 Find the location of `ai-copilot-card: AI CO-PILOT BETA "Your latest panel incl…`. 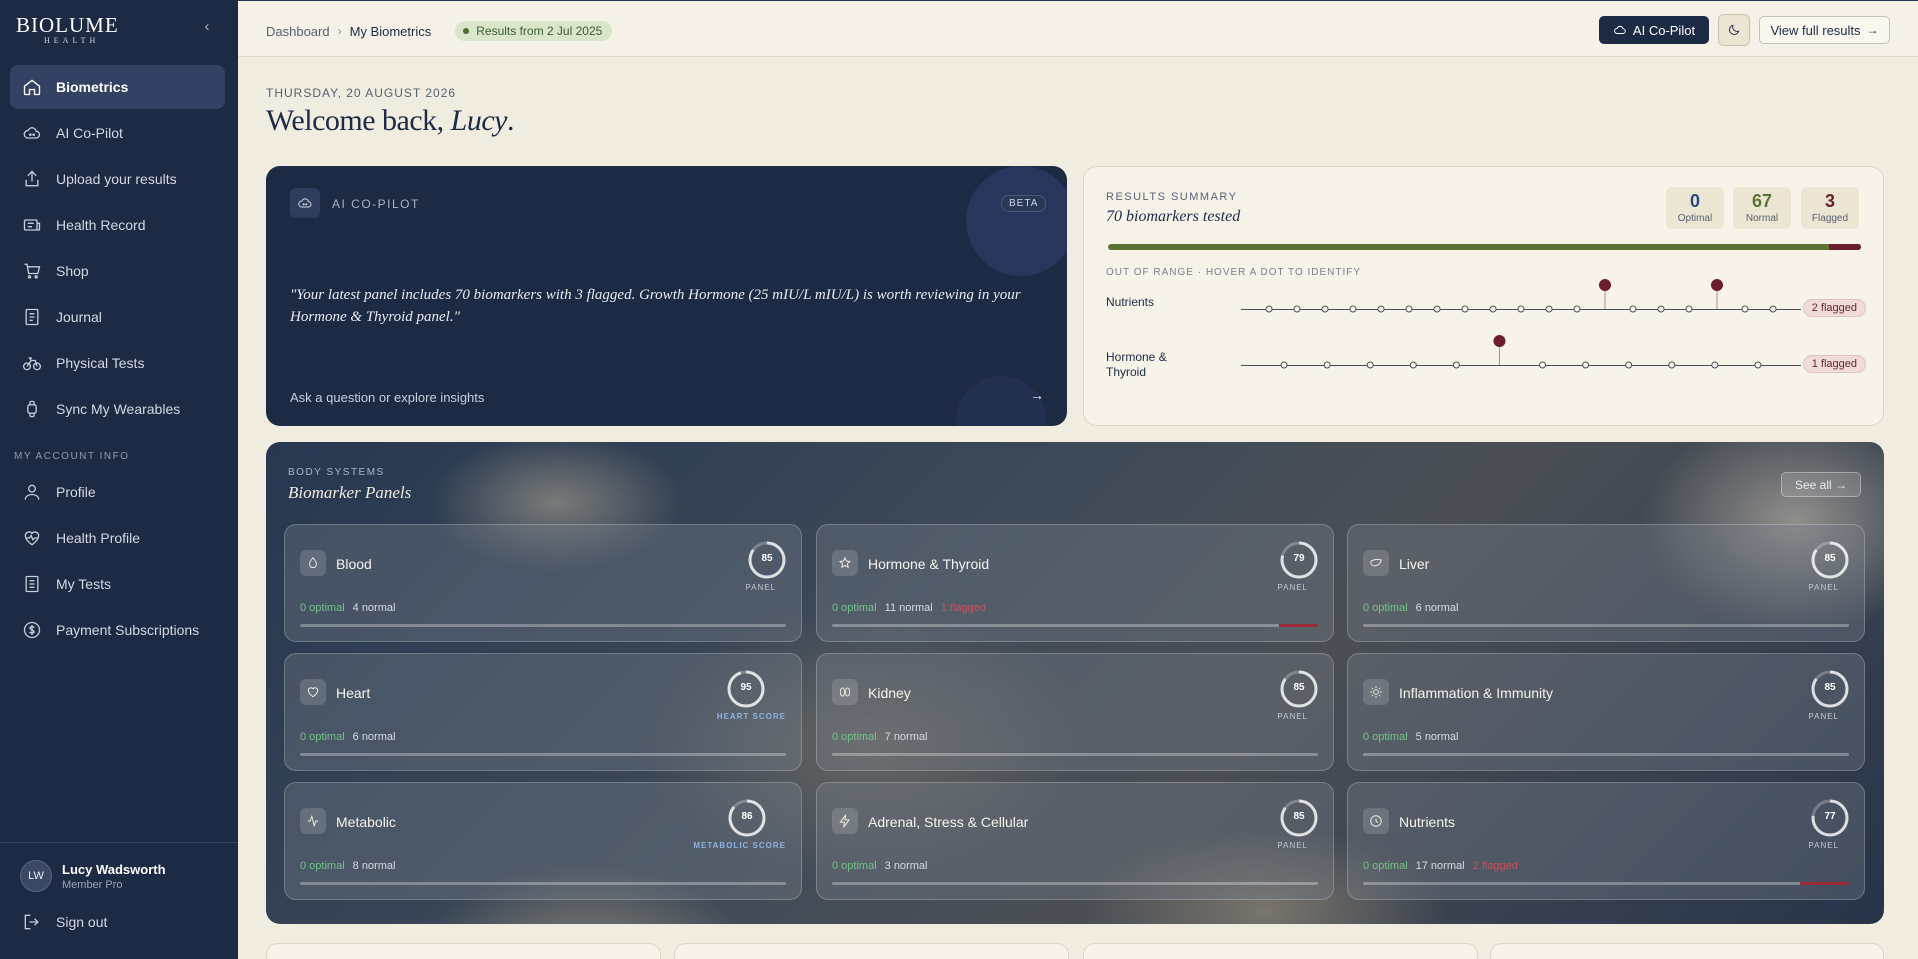

ai-copilot-card: AI CO-PILOT BETA "Your latest panel incl… is located at coordinates (666, 296).